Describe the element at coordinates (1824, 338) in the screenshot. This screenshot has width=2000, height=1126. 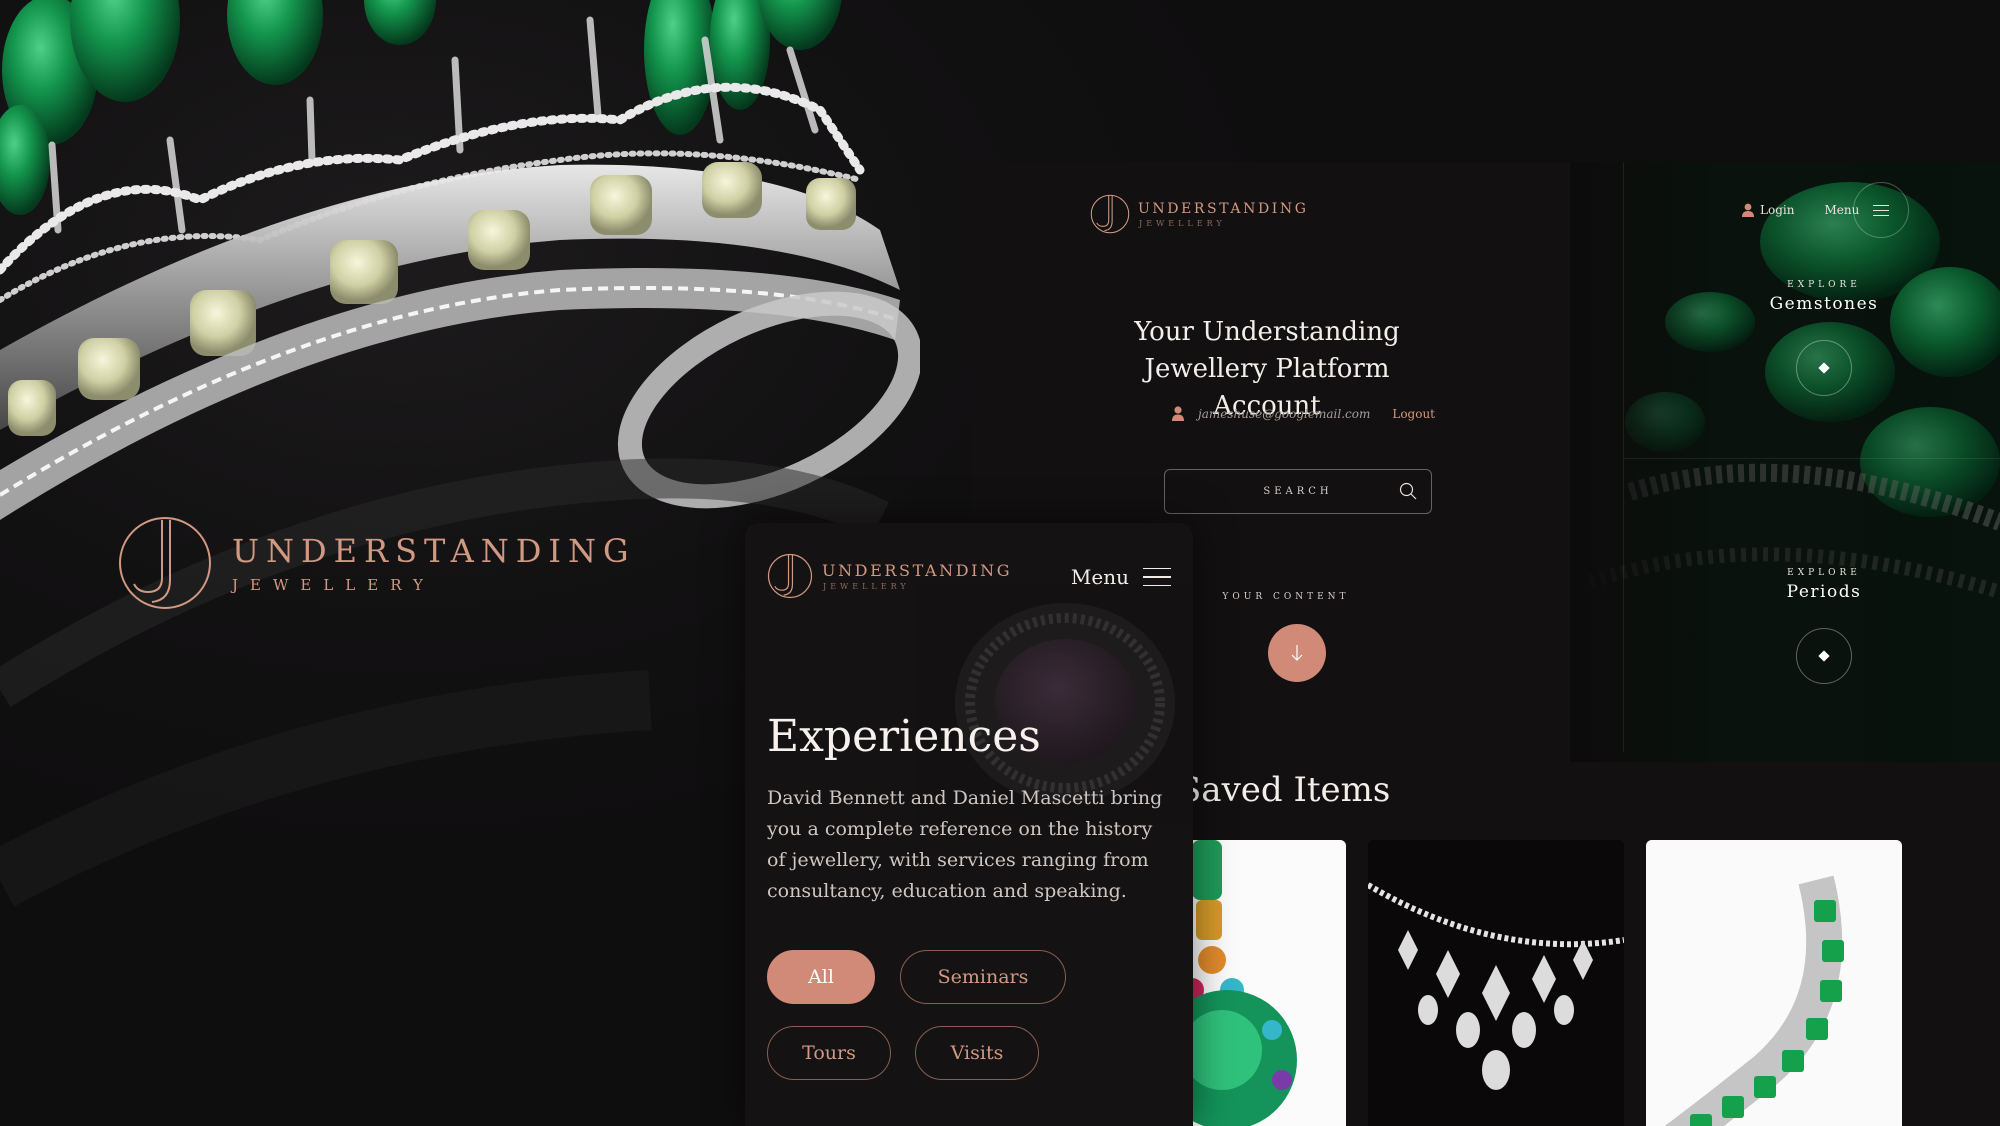
I see `explore-gemstones: EXPLORE Gemstones` at that location.